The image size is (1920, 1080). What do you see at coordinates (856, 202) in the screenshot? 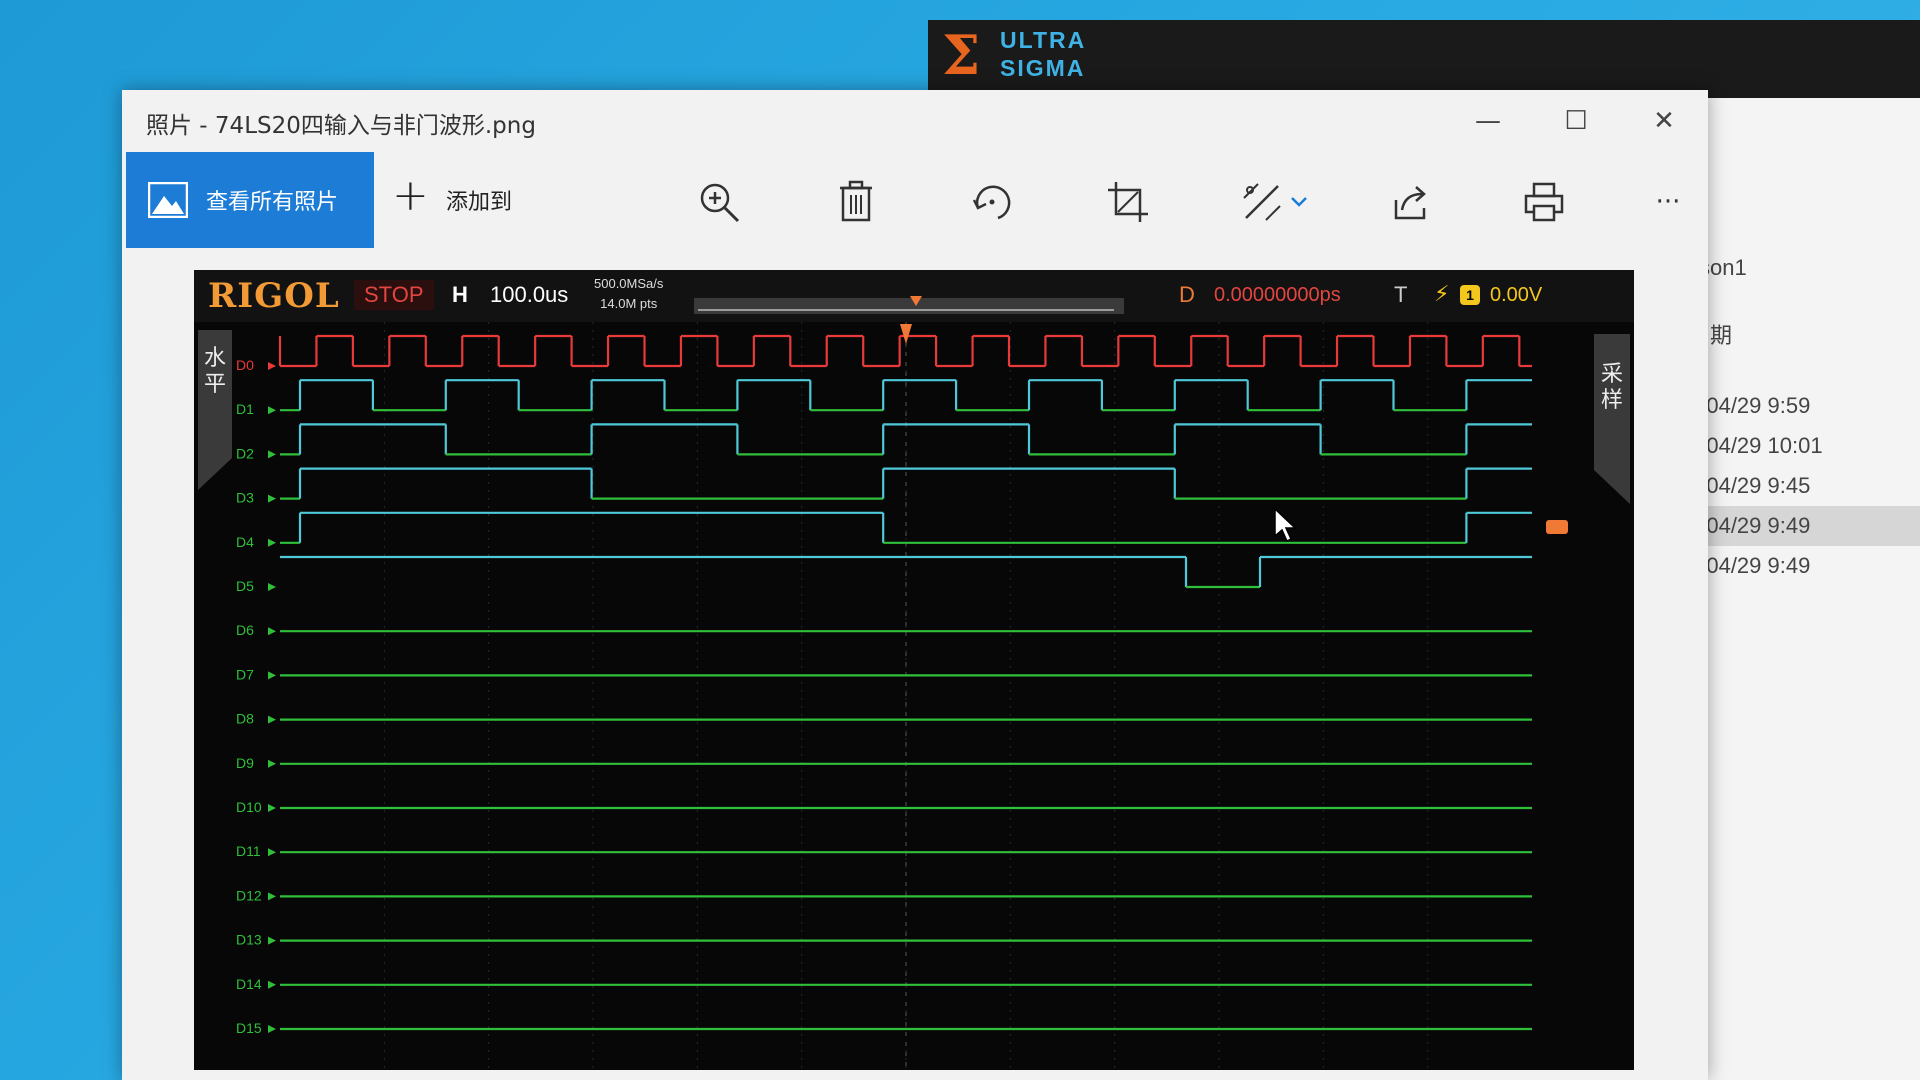
I see `delete-icon` at bounding box center [856, 202].